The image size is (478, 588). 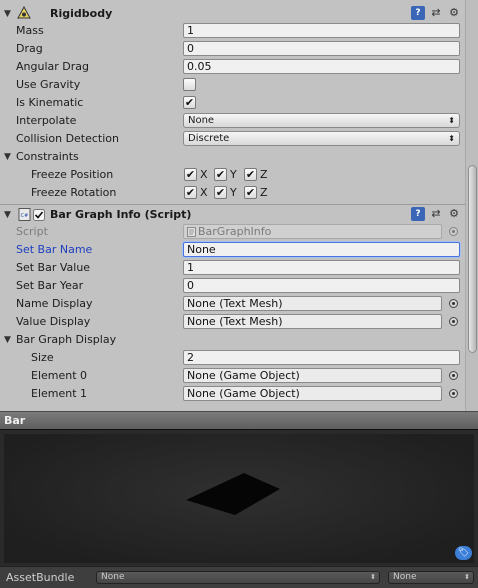 I want to click on drag-row: Drag 0, so click(x=232, y=49).